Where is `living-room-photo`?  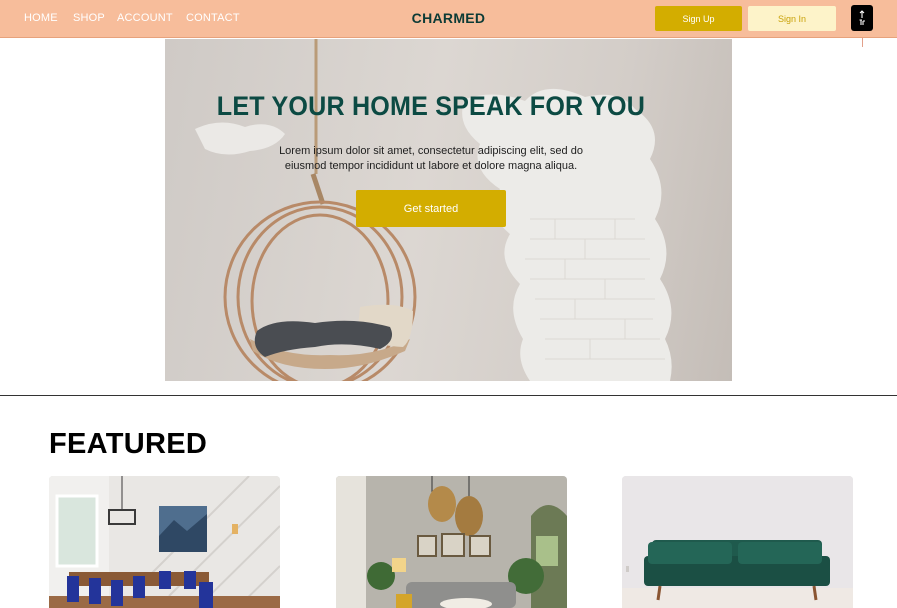
living-room-photo is located at coordinates (451, 542).